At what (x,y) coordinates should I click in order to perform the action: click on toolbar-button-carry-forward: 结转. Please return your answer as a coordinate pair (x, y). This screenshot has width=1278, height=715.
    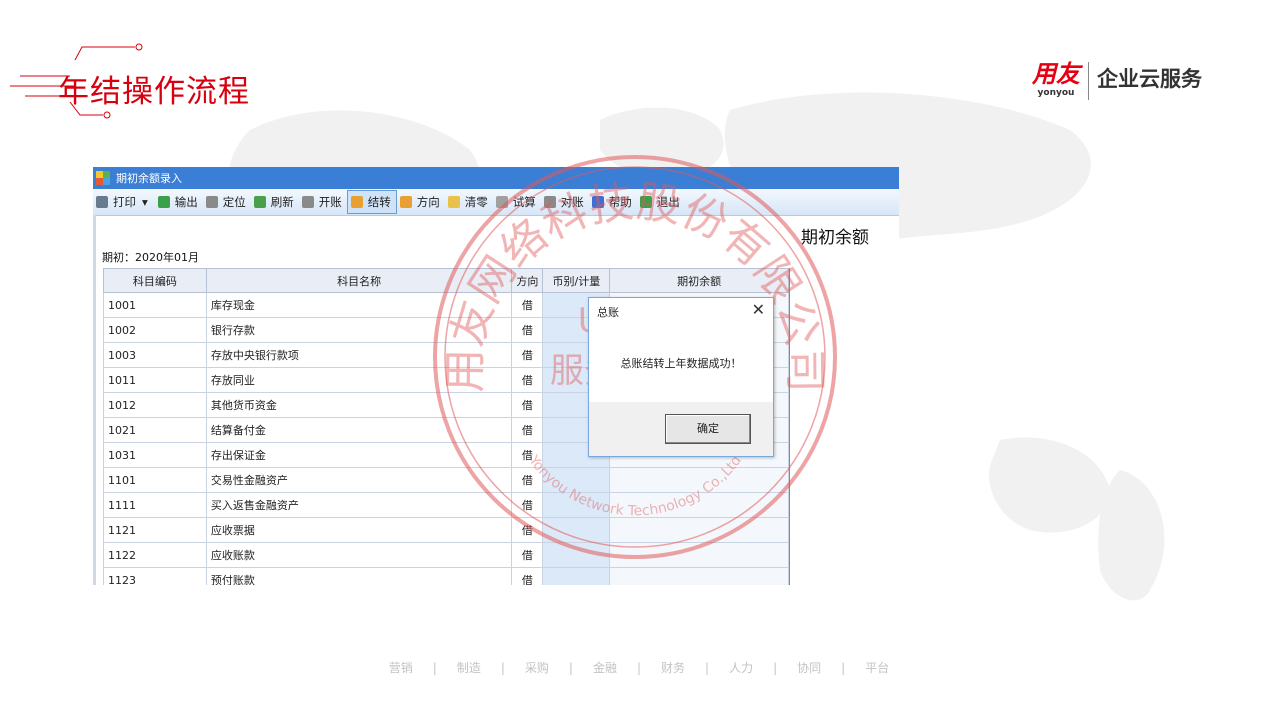
    Looking at the image, I should click on (371, 202).